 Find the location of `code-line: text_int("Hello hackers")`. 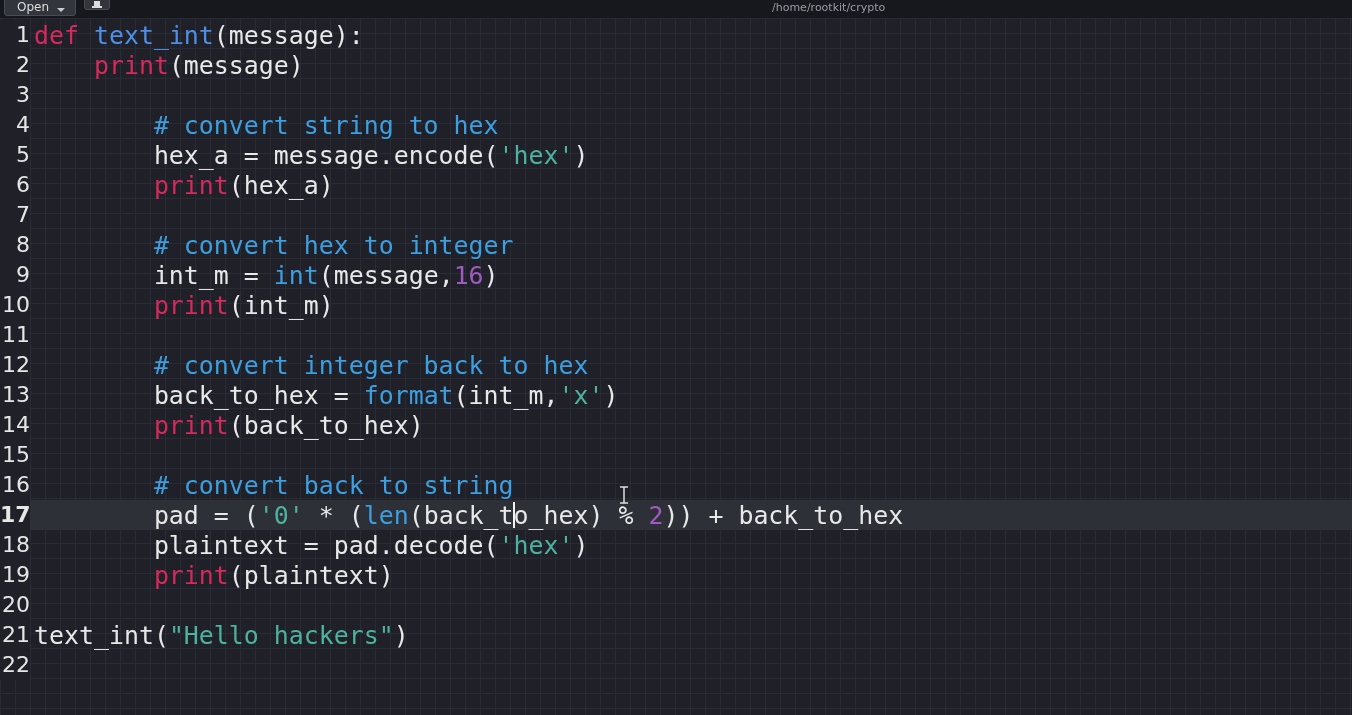

code-line: text_int("Hello hackers") is located at coordinates (221, 635).